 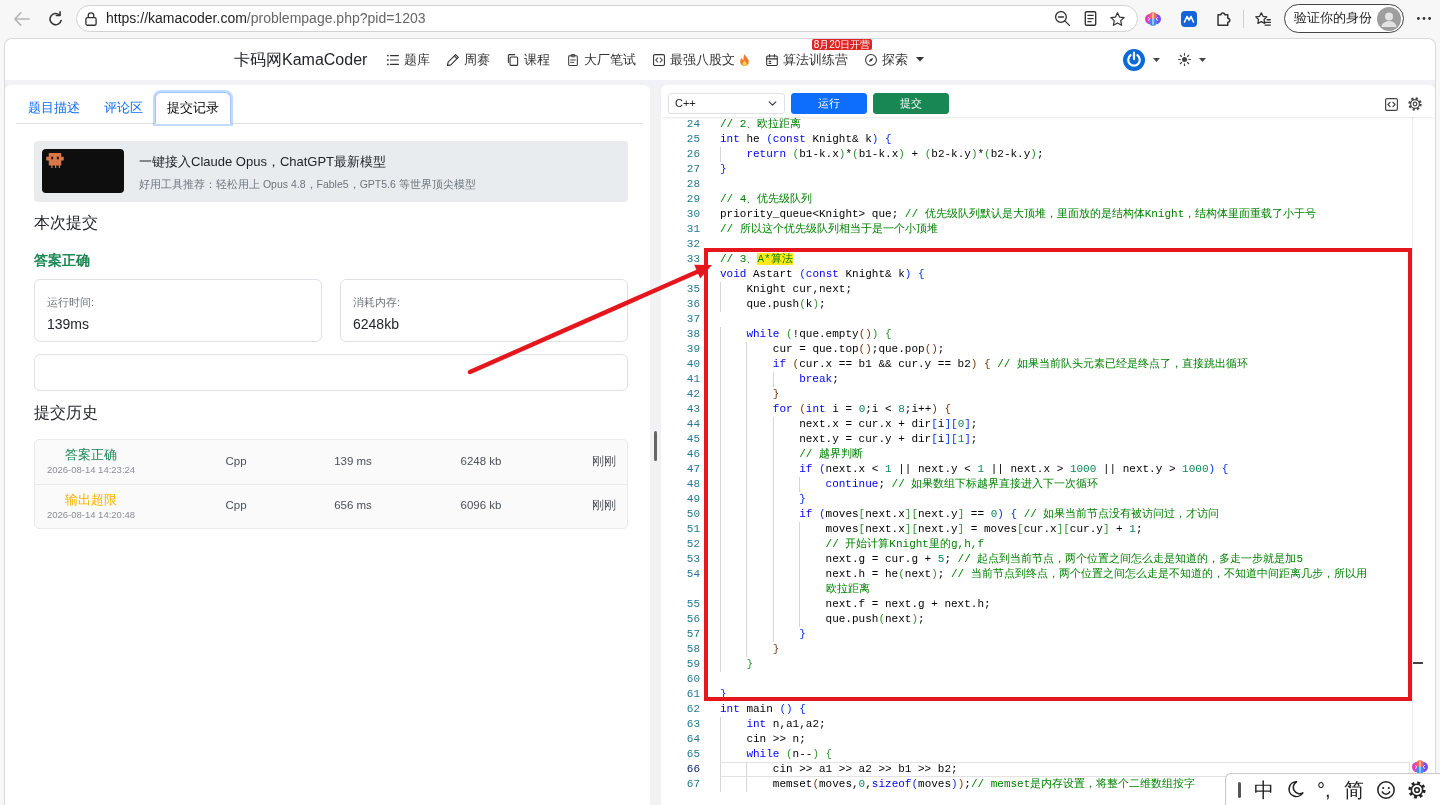 What do you see at coordinates (481, 505) in the screenshot?
I see `memory-text: 6096 kb` at bounding box center [481, 505].